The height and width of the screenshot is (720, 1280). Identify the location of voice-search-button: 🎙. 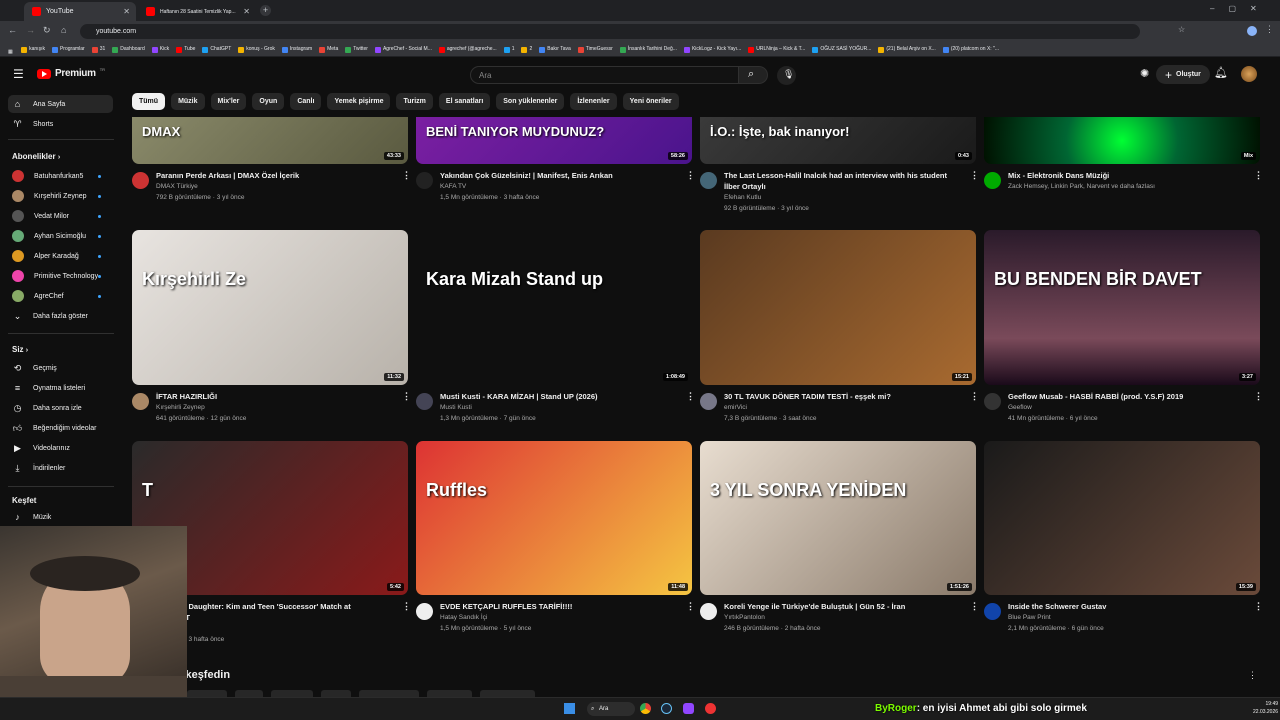
(786, 75).